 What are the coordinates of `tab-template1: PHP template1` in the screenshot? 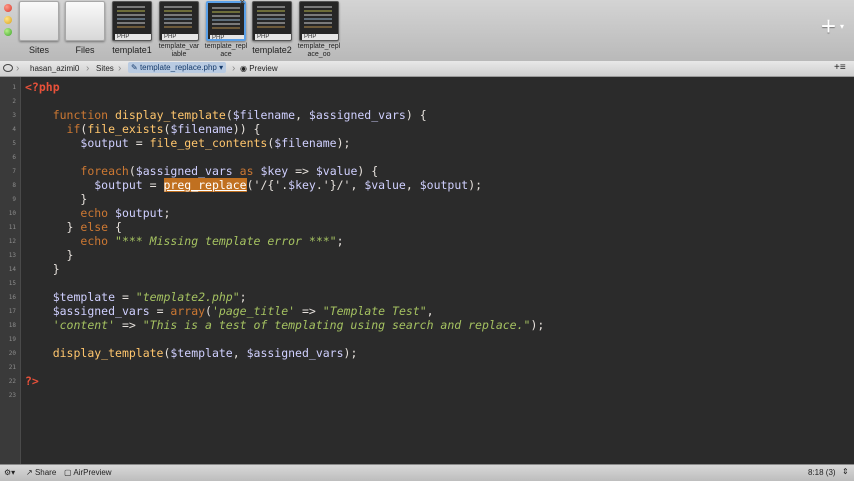 It's located at (132, 30).